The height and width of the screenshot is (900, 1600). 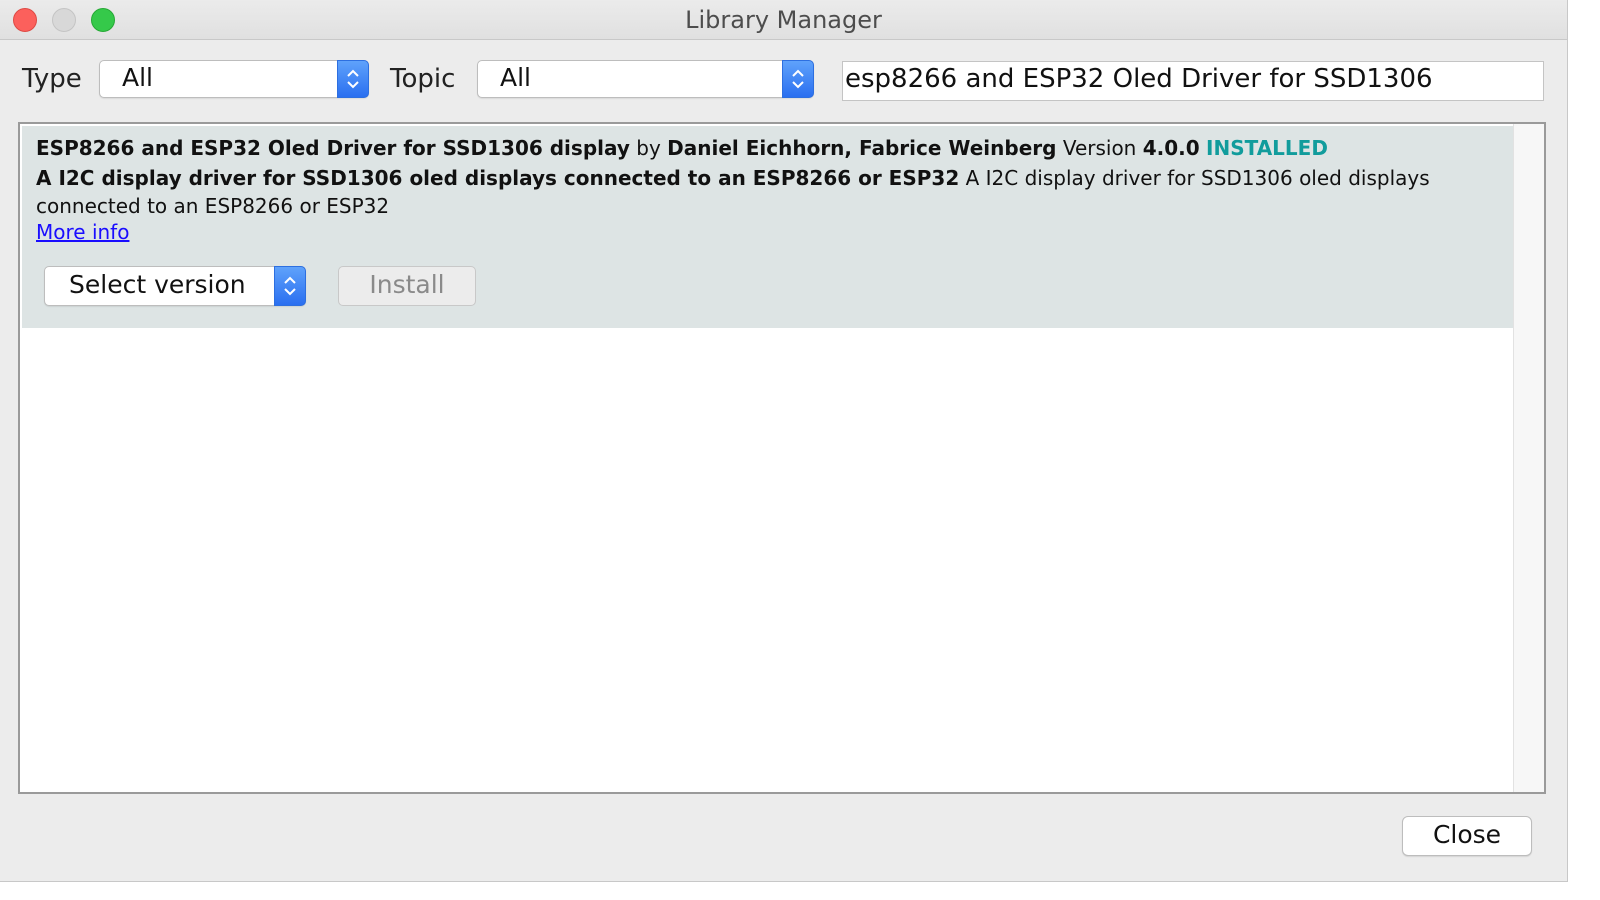 What do you see at coordinates (648, 148) in the screenshot?
I see `by-label: by` at bounding box center [648, 148].